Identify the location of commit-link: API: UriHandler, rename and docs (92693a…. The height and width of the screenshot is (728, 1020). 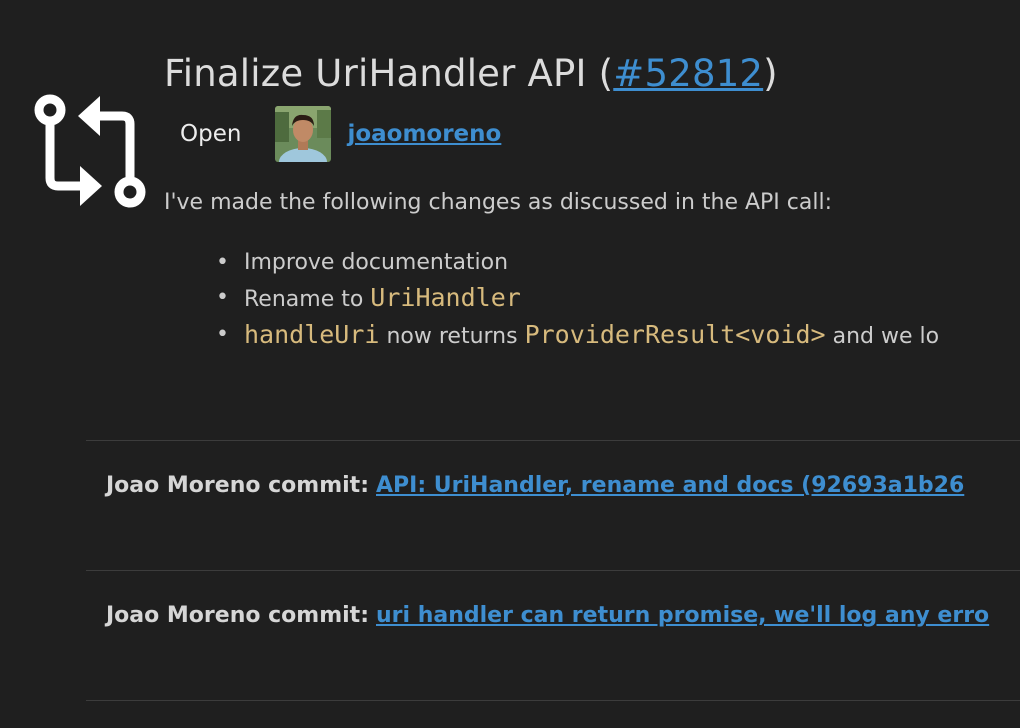
(670, 485).